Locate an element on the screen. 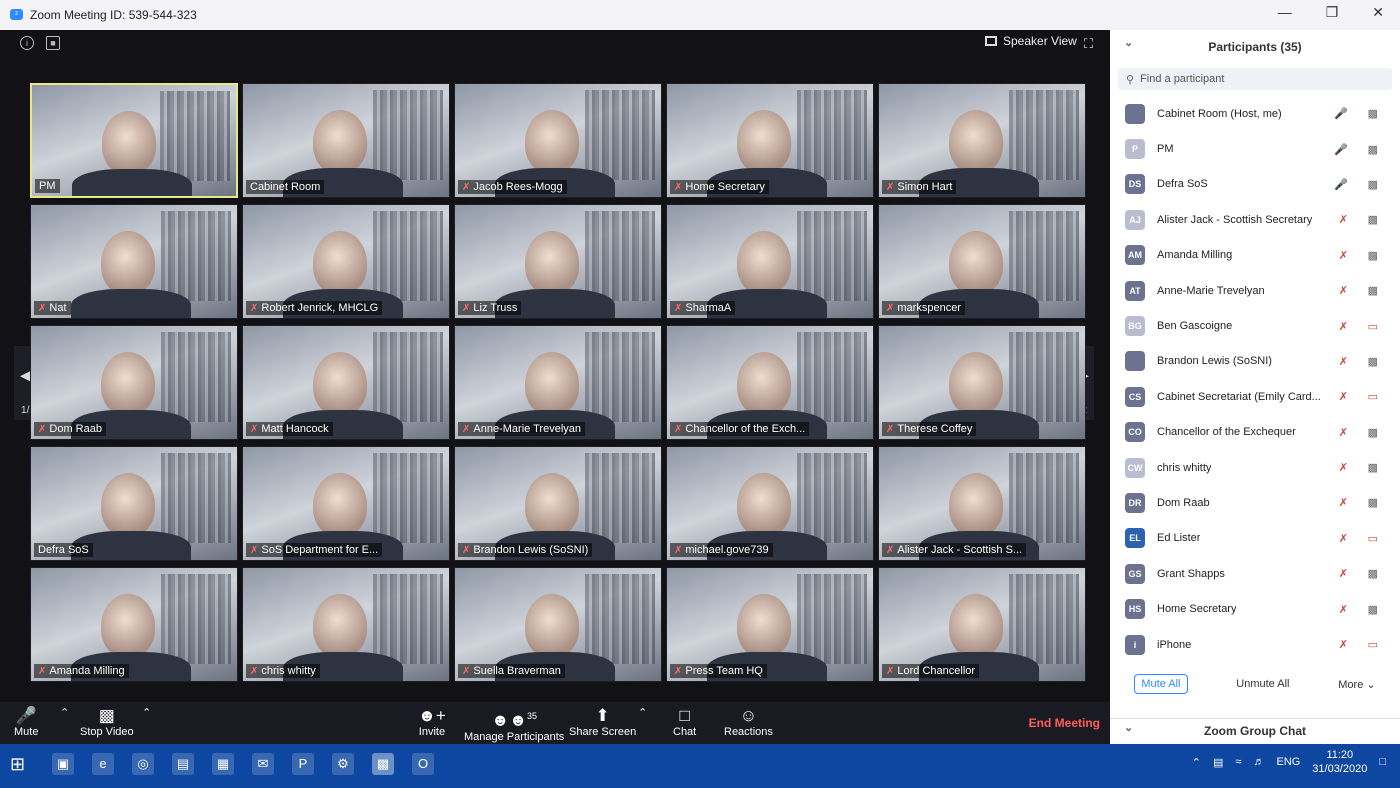 This screenshot has height=788, width=1400. minimize-icon: — is located at coordinates (1285, 12).